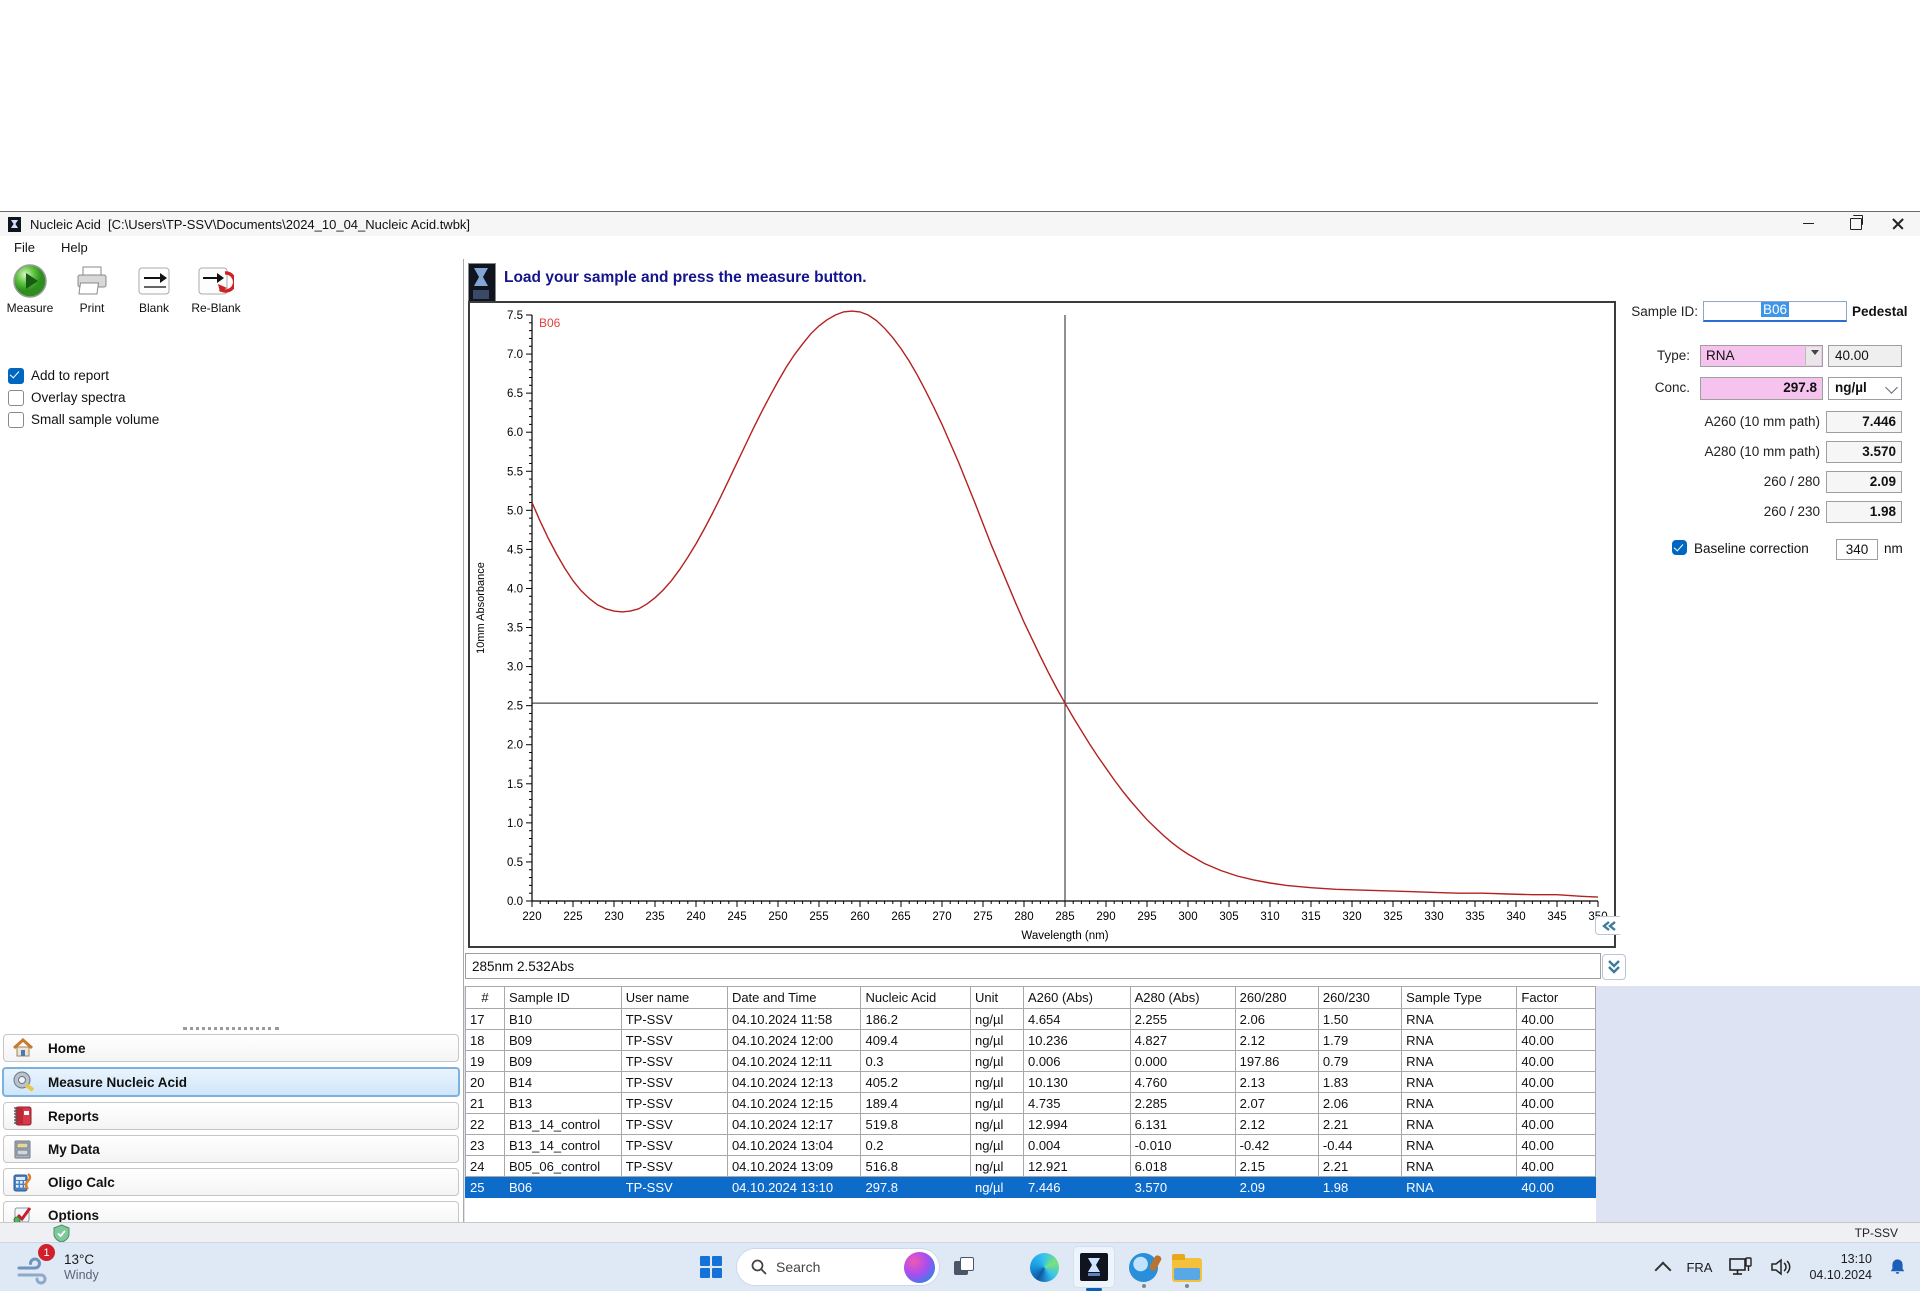  I want to click on sidebar-item-reports: Reports, so click(231, 1116).